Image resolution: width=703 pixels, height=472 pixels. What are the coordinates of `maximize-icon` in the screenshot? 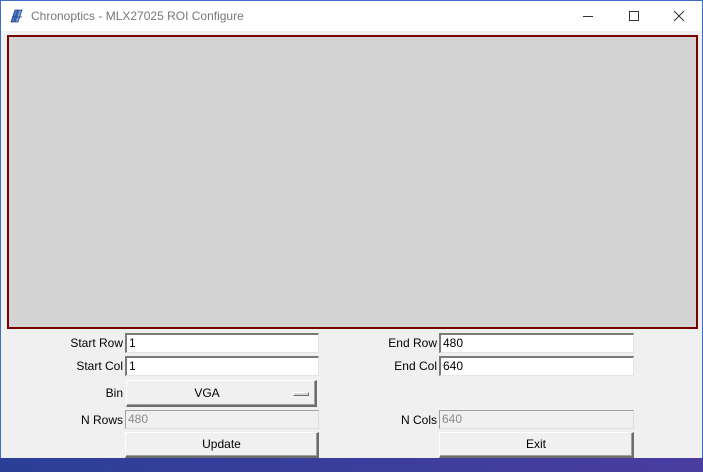 It's located at (634, 16).